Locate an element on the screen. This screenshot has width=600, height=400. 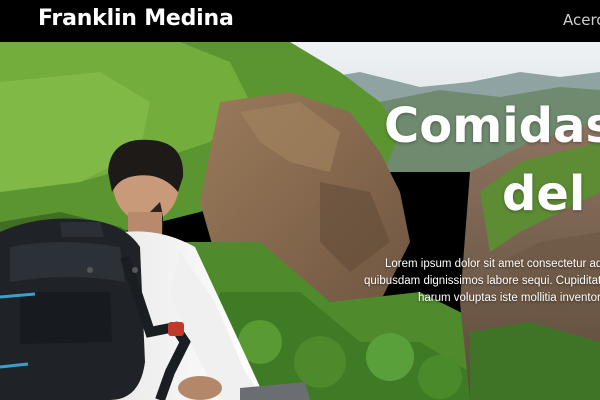
top-navbar: Franklin Medina Acerc is located at coordinates (300, 21).